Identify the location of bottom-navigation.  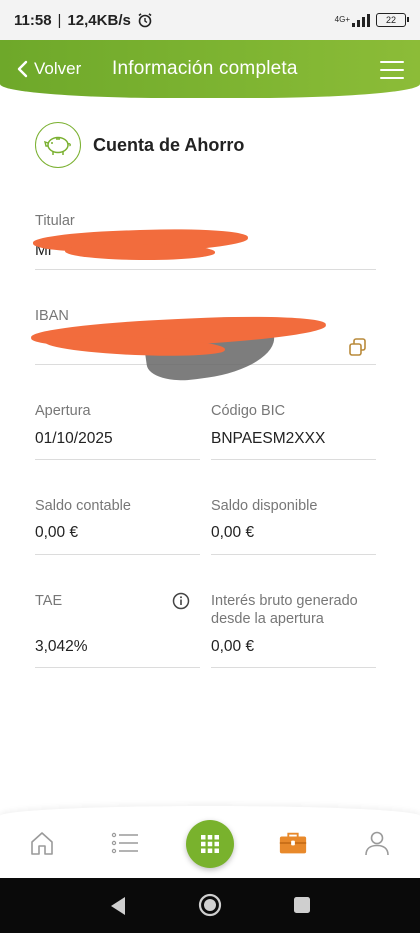
(210, 842).